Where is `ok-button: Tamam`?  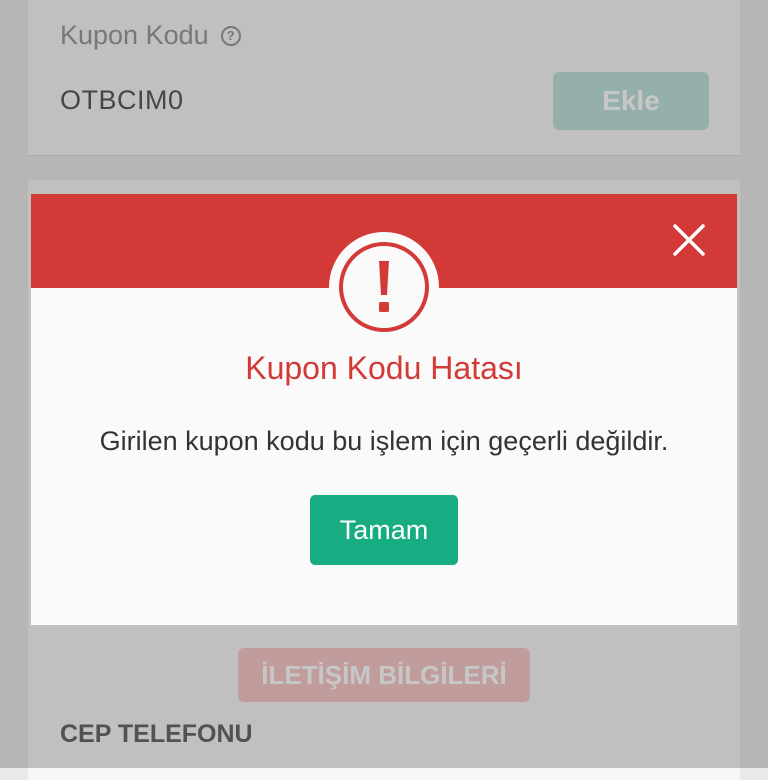 ok-button: Tamam is located at coordinates (384, 530).